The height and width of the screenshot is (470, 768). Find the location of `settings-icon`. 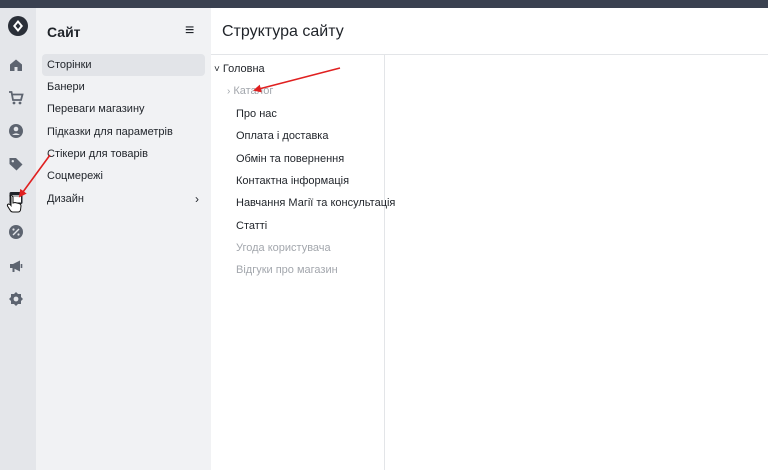

settings-icon is located at coordinates (16, 299).